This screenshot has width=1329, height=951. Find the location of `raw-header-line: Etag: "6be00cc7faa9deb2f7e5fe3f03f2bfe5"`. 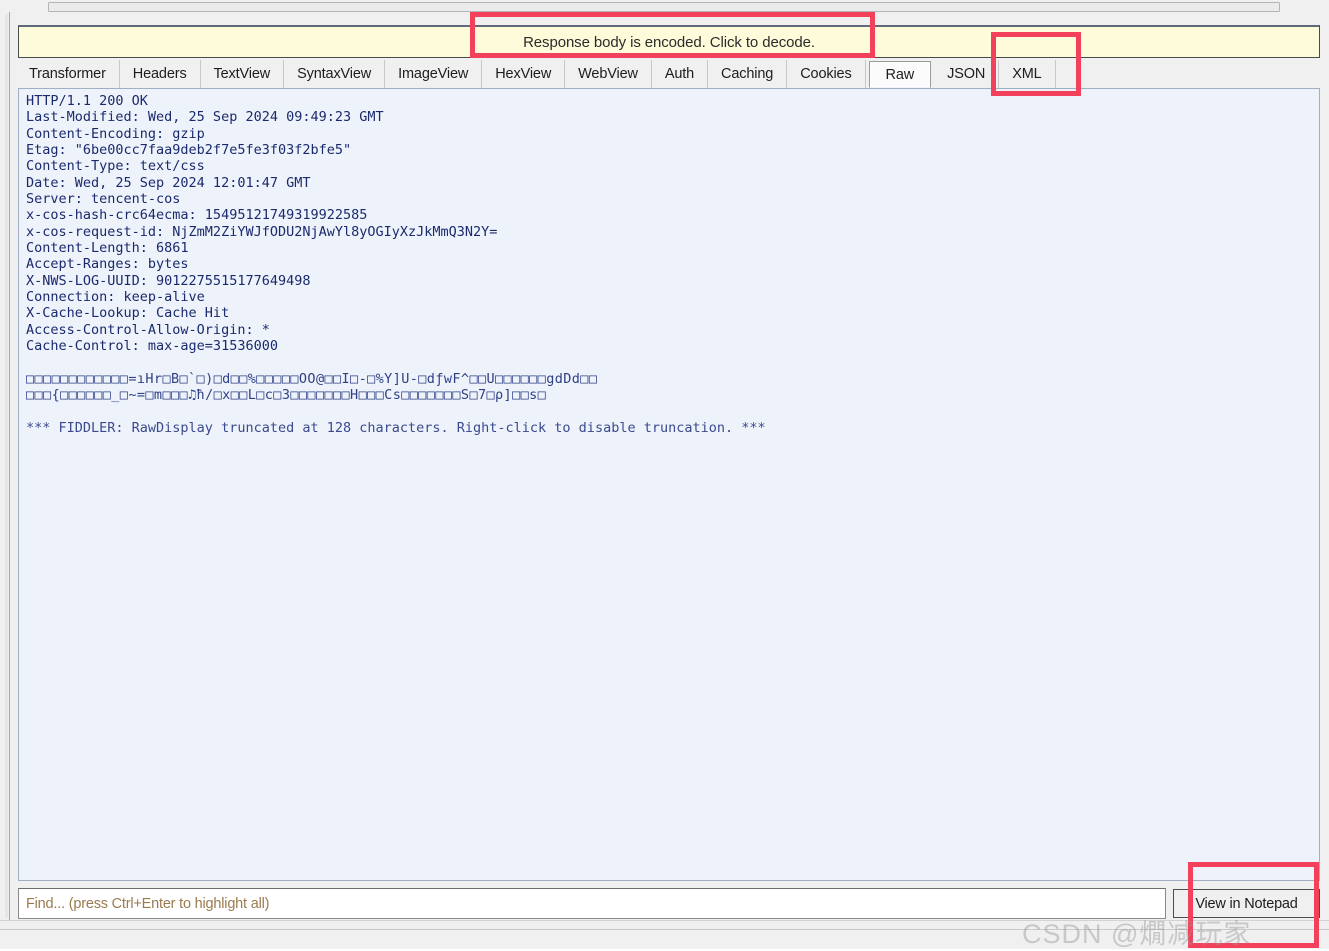

raw-header-line: Etag: "6be00cc7faa9deb2f7e5fe3f03f2bfe5" is located at coordinates (189, 150).